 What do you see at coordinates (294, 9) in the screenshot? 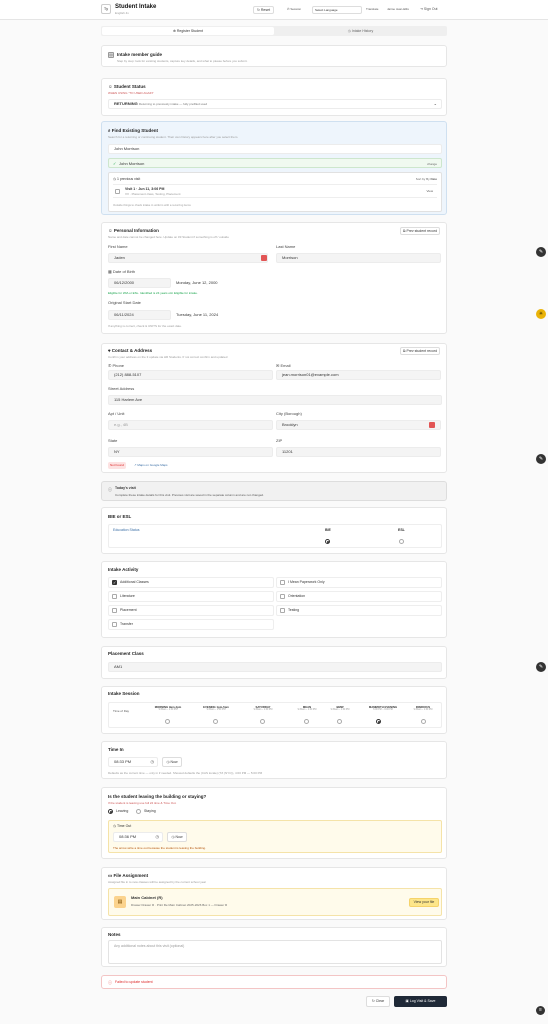
I see `session-label: ✆ Session` at bounding box center [294, 9].